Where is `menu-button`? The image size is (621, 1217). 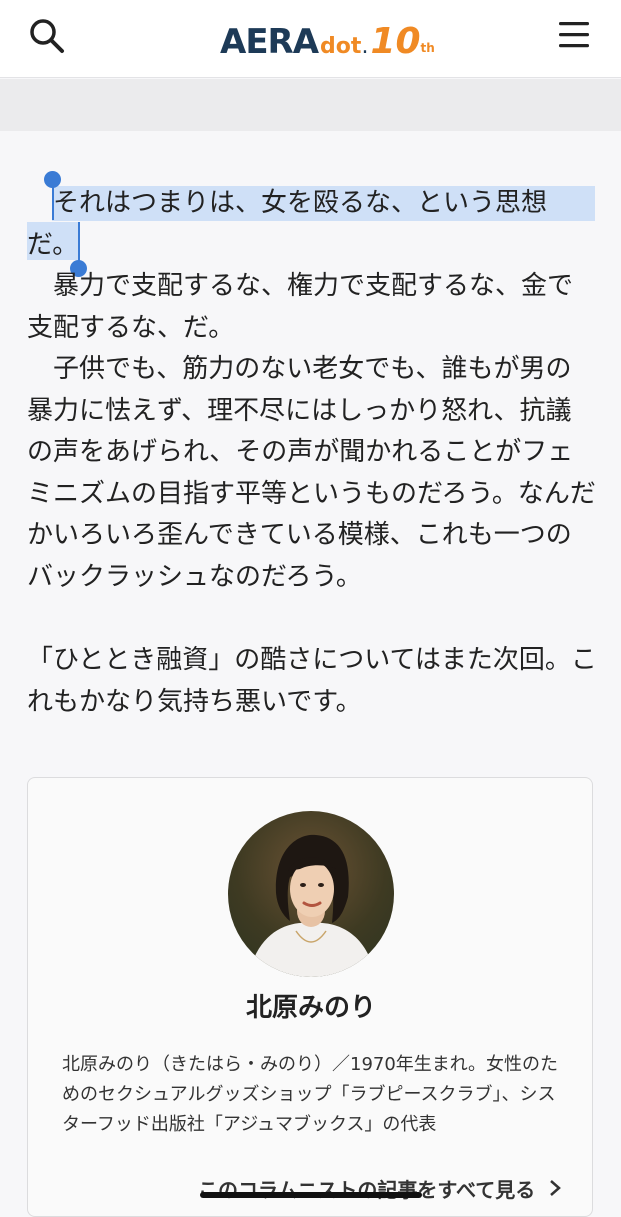
menu-button is located at coordinates (574, 35).